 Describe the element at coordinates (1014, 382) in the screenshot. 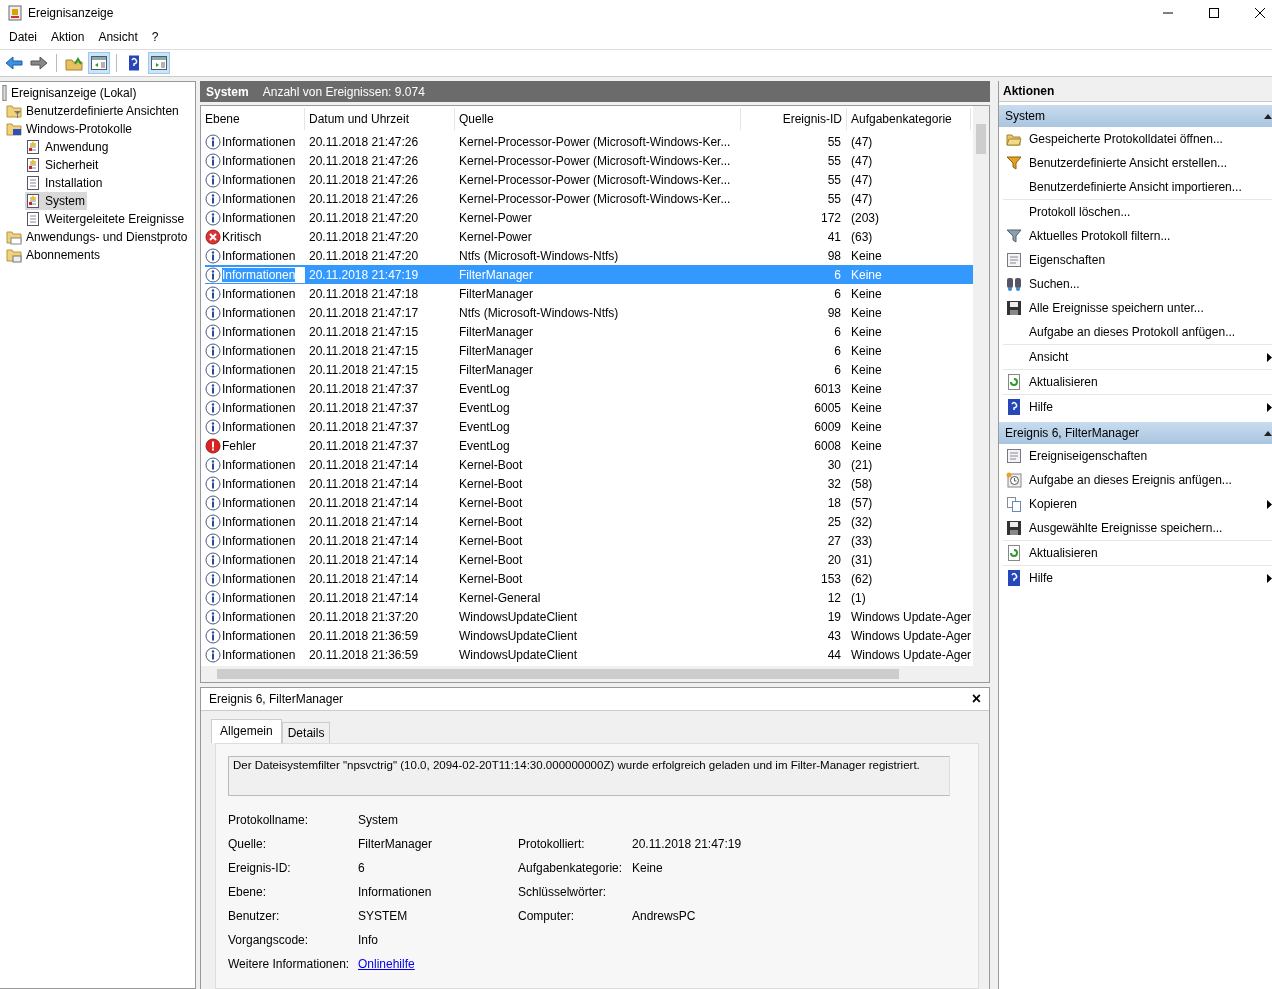

I see `refresh-icon` at that location.